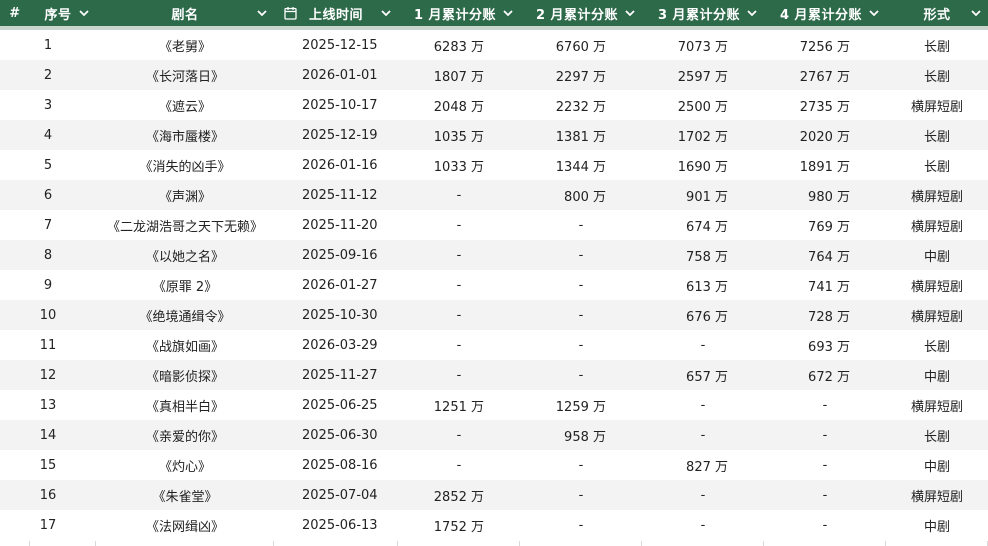  Describe the element at coordinates (185, 135) in the screenshot. I see `cell-name: 《海市蜃楼》` at that location.